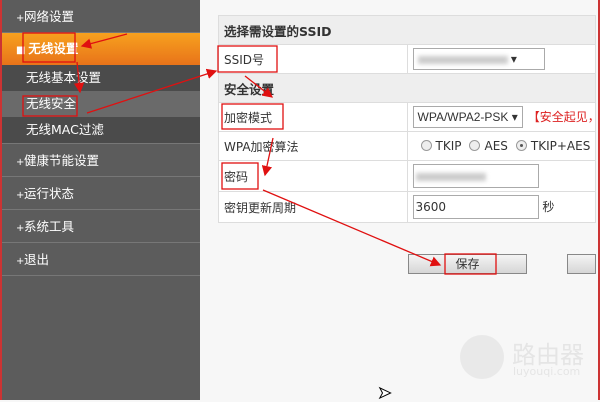 This screenshot has width=600, height=402. What do you see at coordinates (313, 176) in the screenshot?
I see `password-label: 密码` at bounding box center [313, 176].